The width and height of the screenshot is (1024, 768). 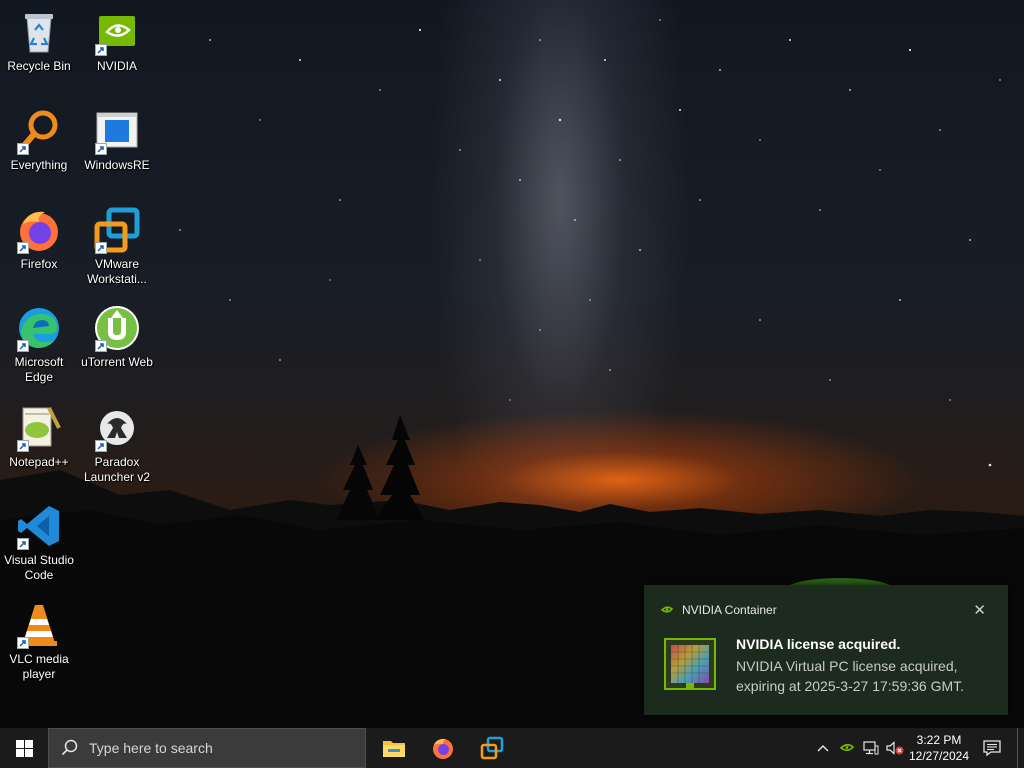 I want to click on notification-icon, so click(x=992, y=748).